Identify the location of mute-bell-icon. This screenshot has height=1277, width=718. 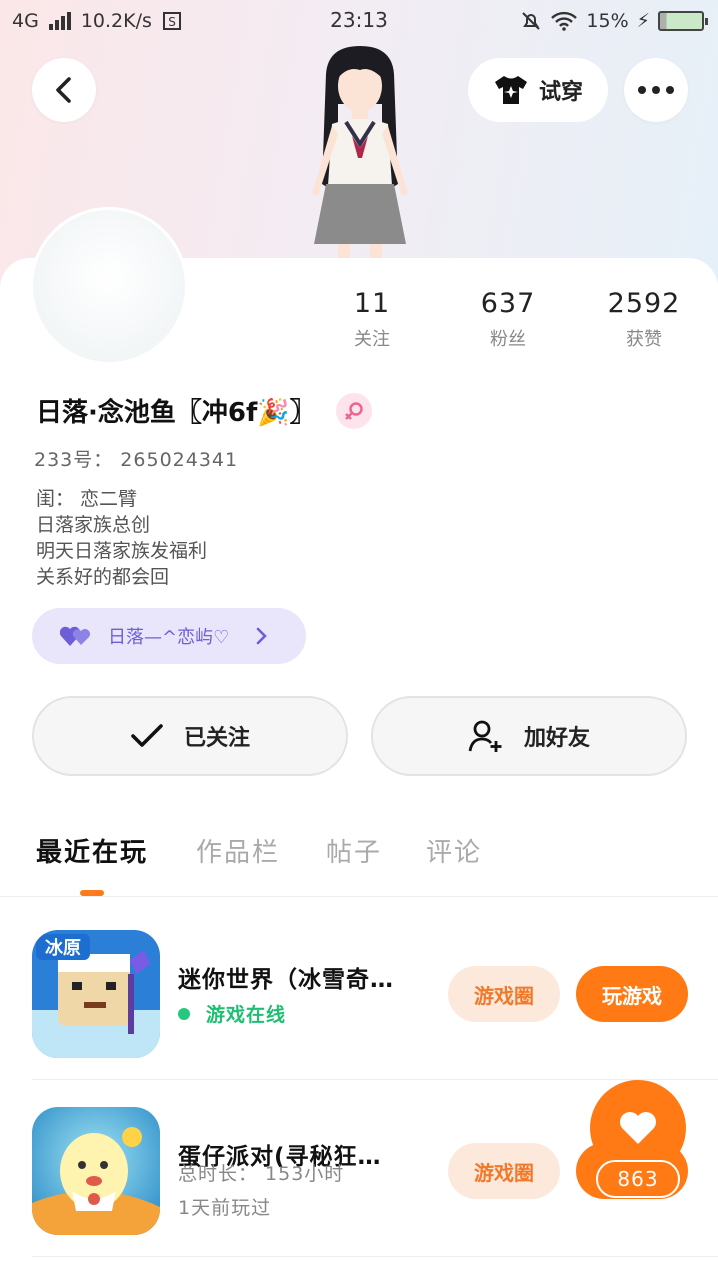
(531, 21).